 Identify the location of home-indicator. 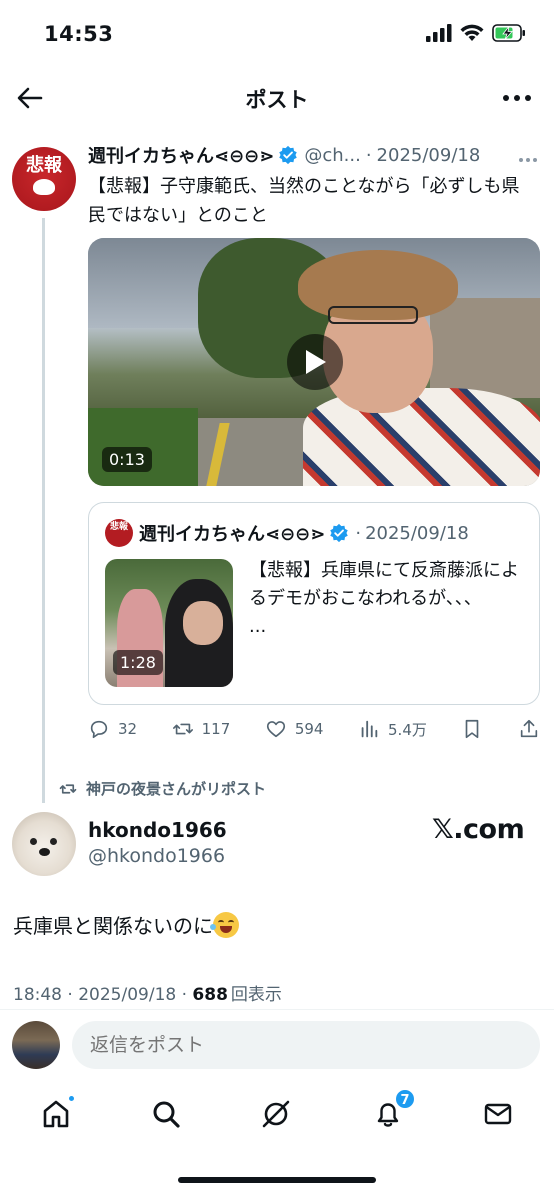
(277, 1180).